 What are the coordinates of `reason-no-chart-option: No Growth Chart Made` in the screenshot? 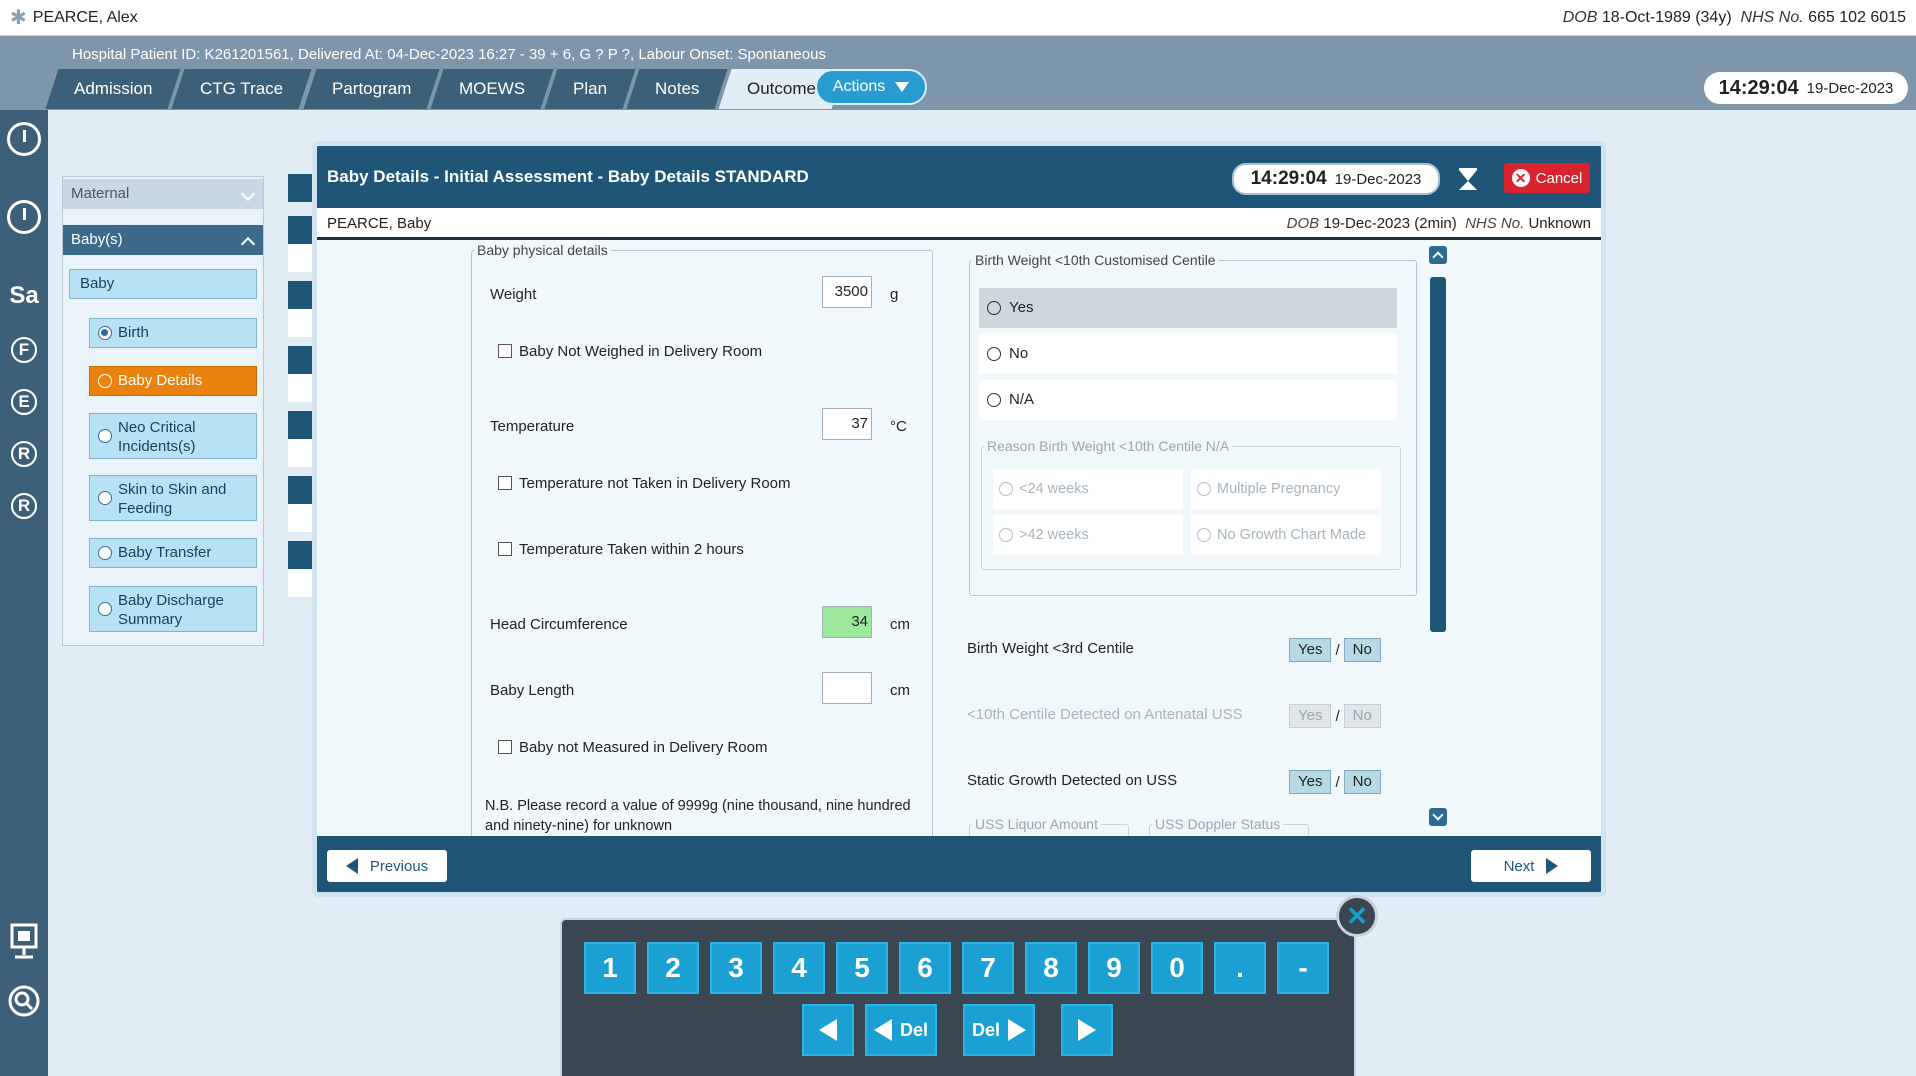 It's located at (1286, 535).